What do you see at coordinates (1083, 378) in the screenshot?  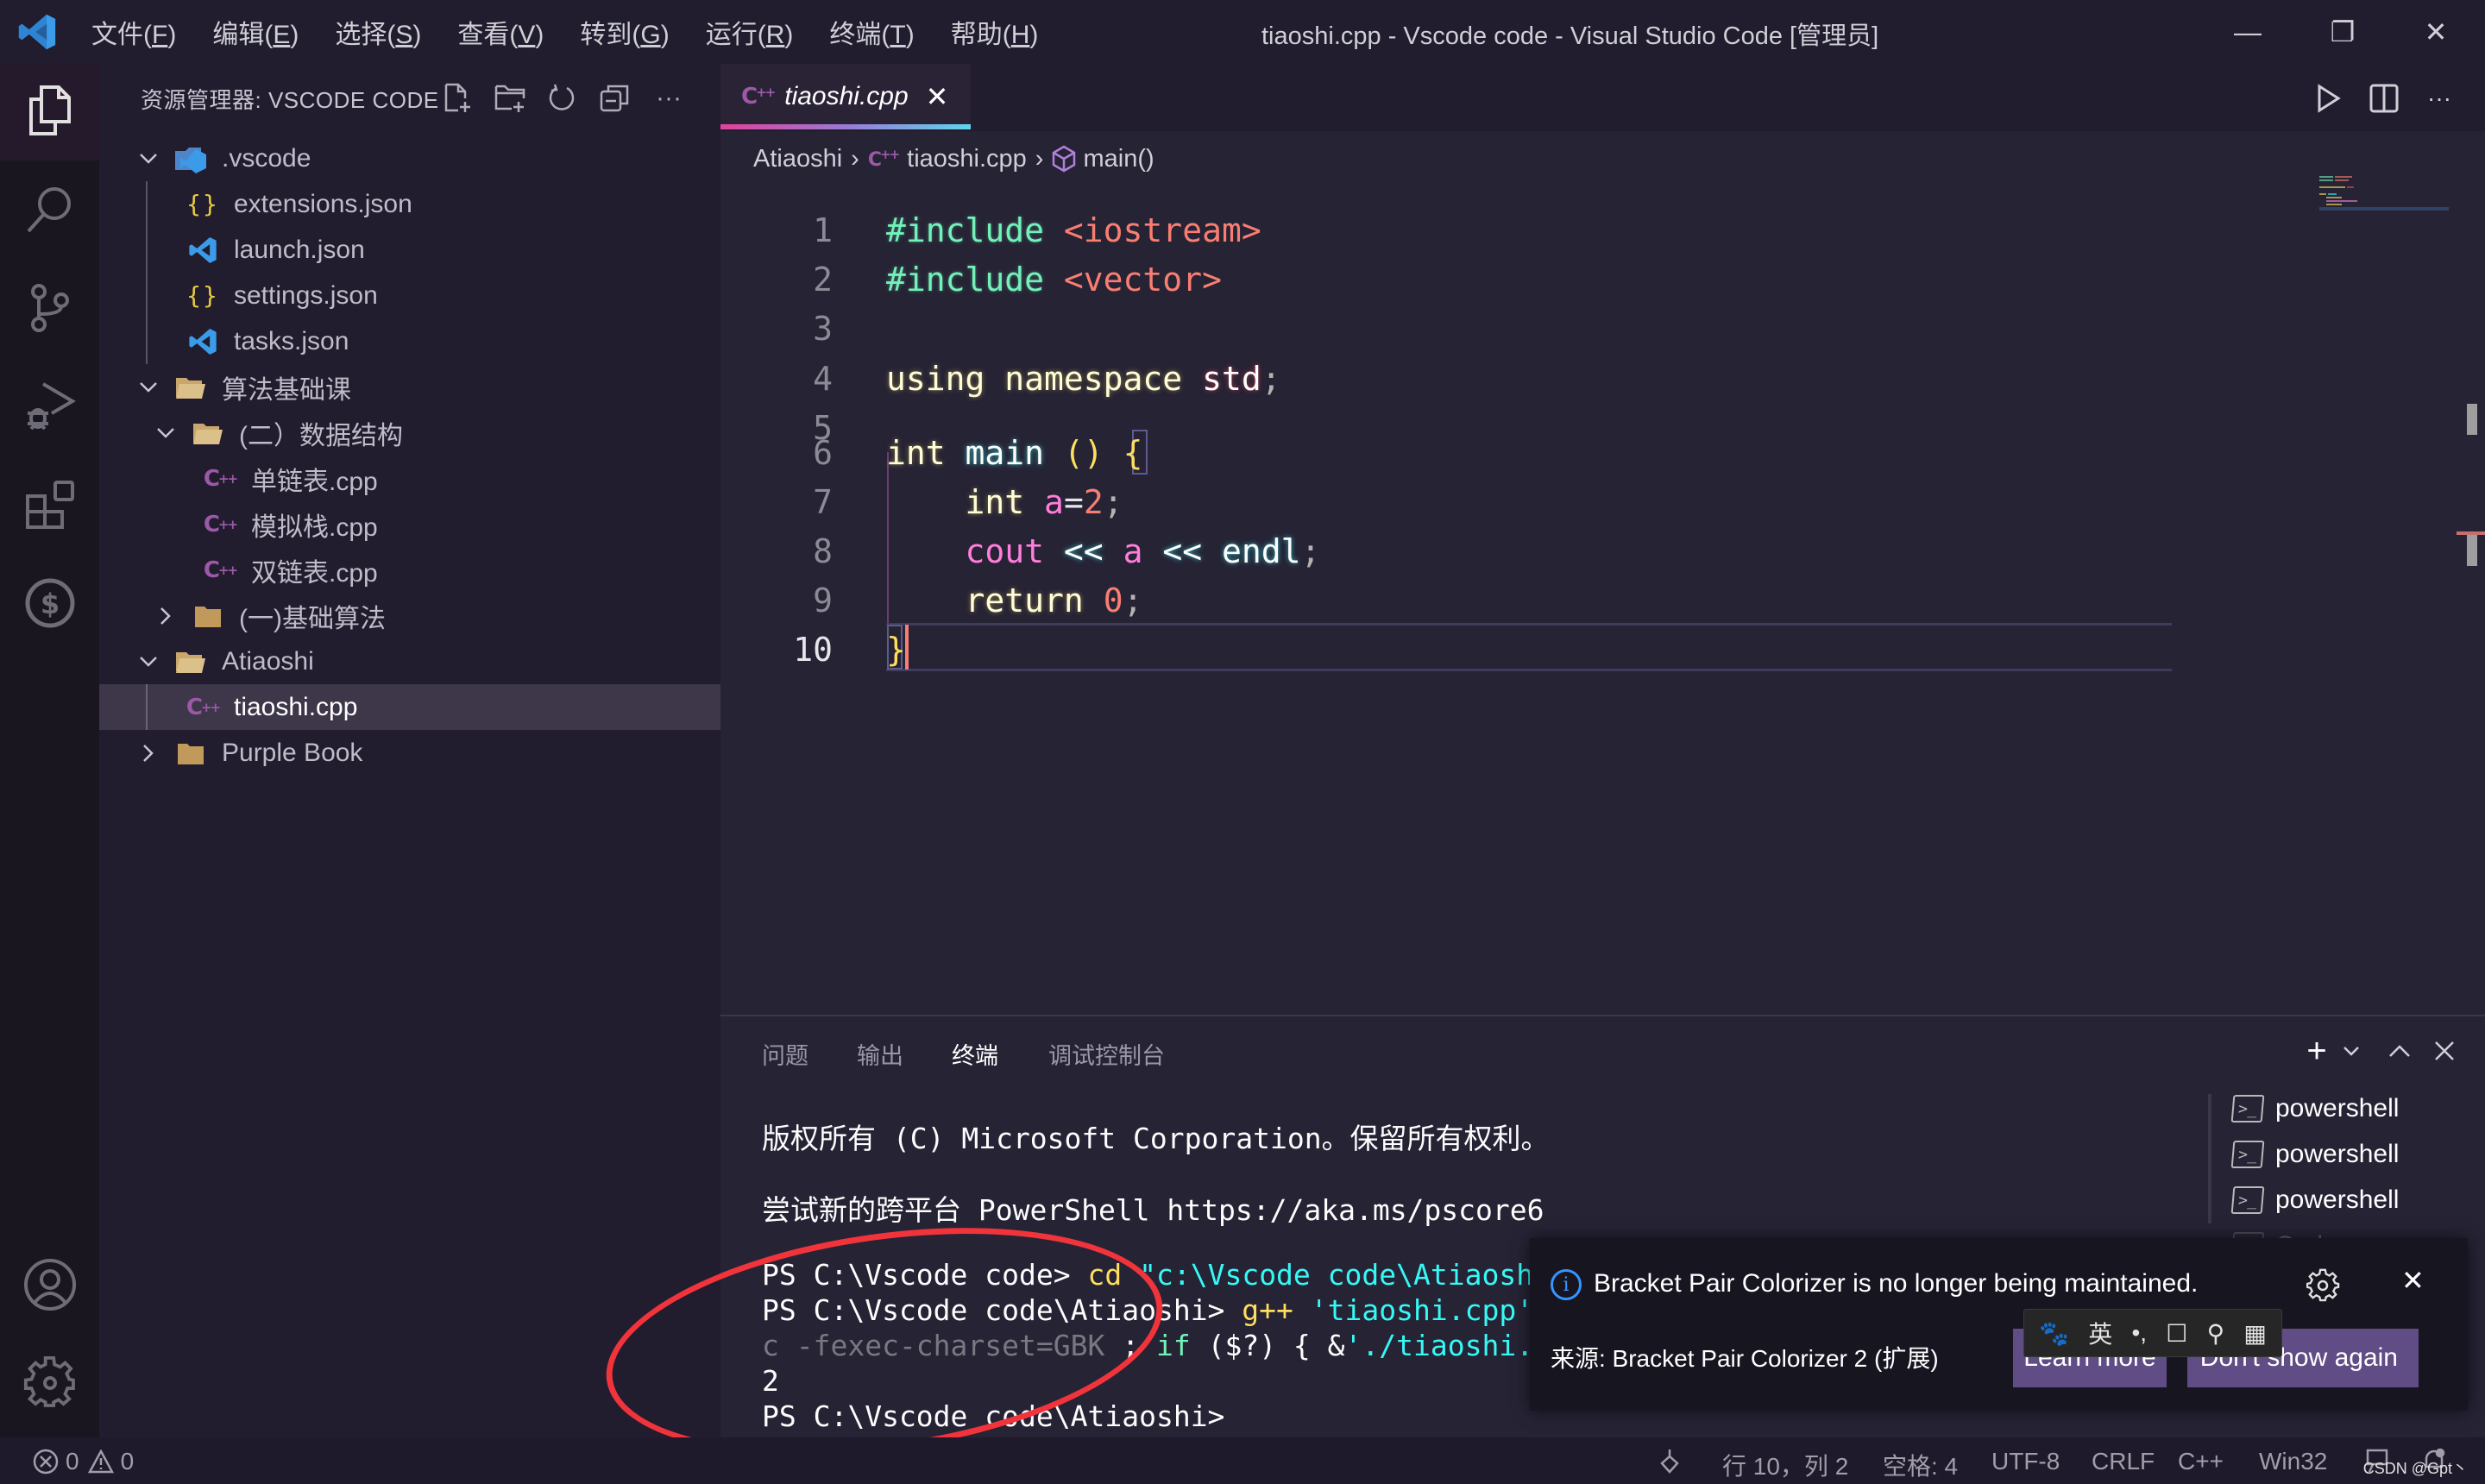 I see `code-text: using namespace std;` at bounding box center [1083, 378].